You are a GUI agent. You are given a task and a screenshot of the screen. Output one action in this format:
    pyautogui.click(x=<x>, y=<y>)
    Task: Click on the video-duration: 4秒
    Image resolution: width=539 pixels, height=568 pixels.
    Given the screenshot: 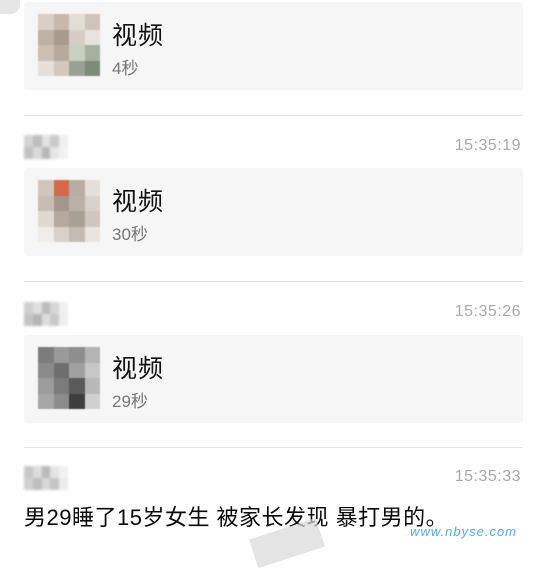 What is the action you would take?
    pyautogui.click(x=125, y=68)
    